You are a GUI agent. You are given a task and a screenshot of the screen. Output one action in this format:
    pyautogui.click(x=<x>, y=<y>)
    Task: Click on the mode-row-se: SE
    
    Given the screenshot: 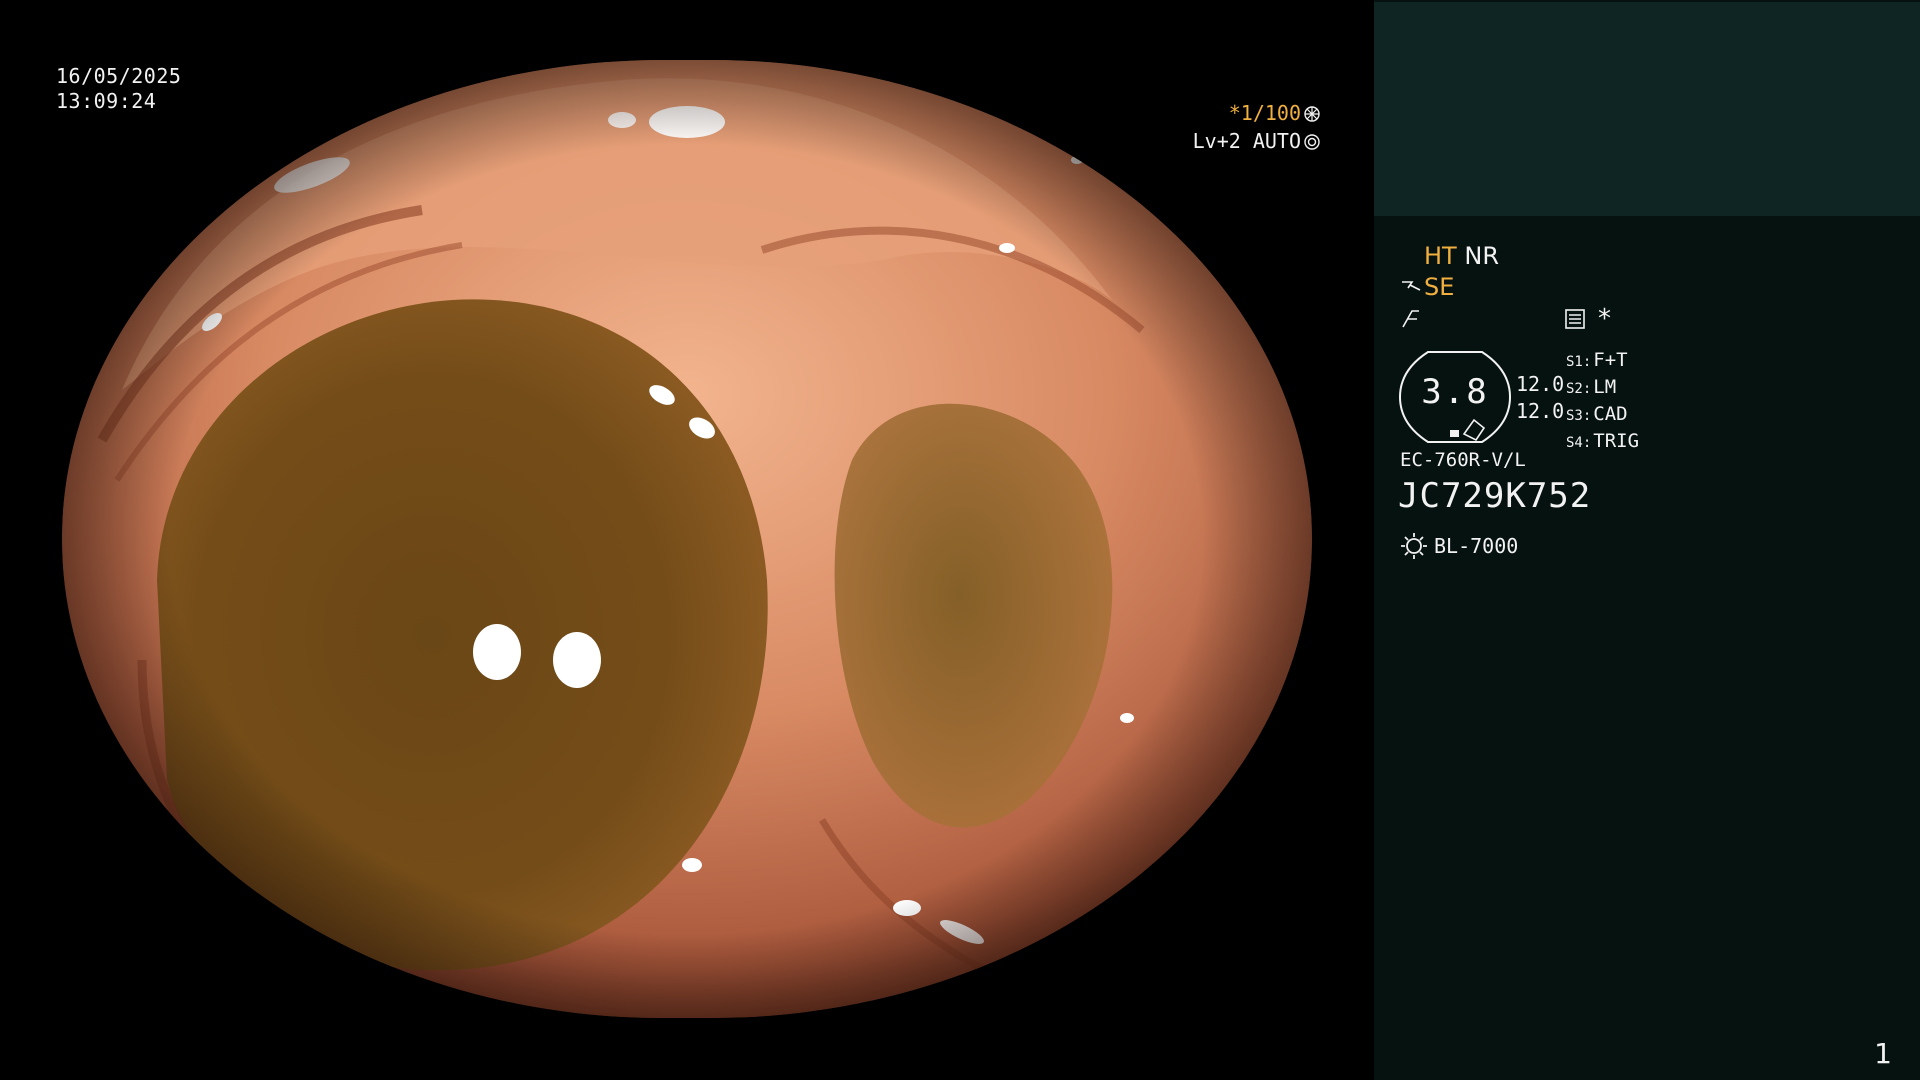 What is the action you would take?
    pyautogui.click(x=1449, y=288)
    